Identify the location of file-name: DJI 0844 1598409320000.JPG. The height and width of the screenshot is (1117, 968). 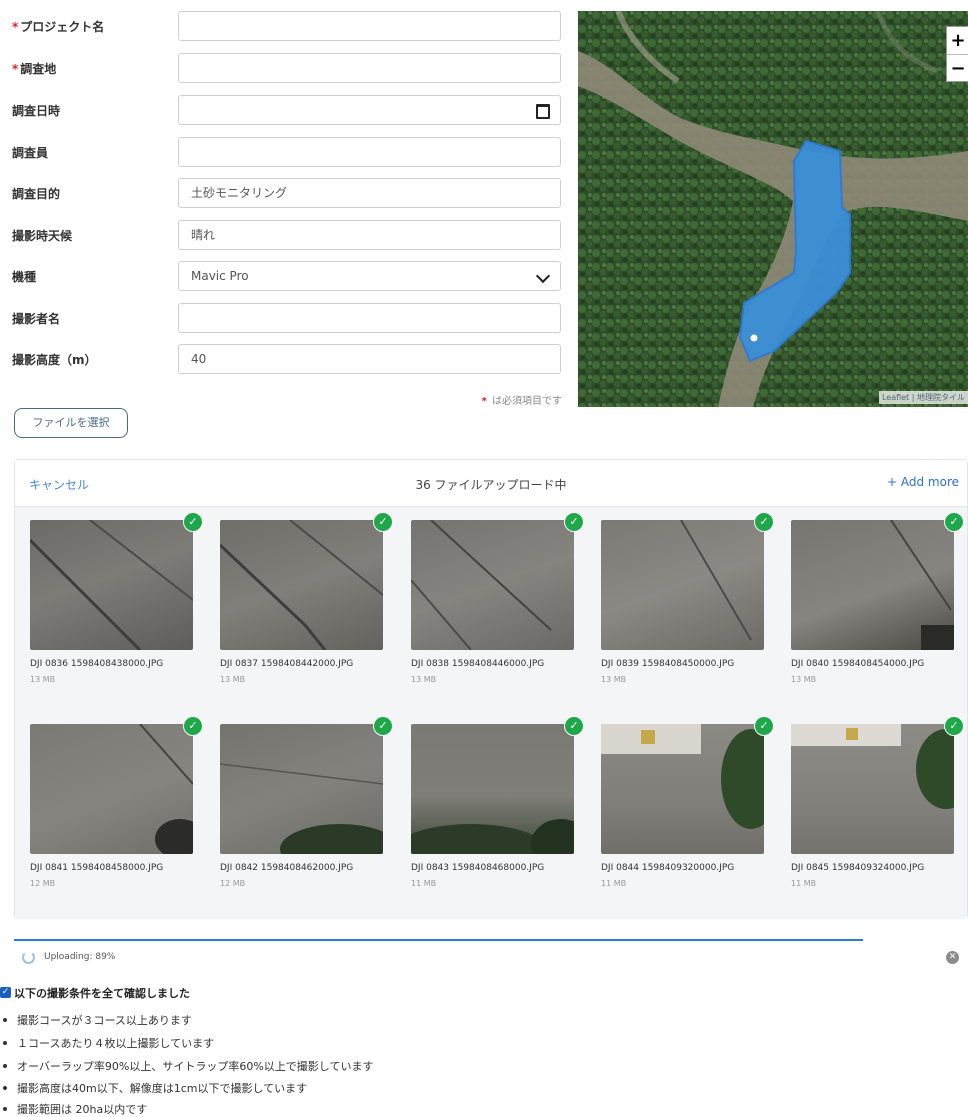
(668, 868).